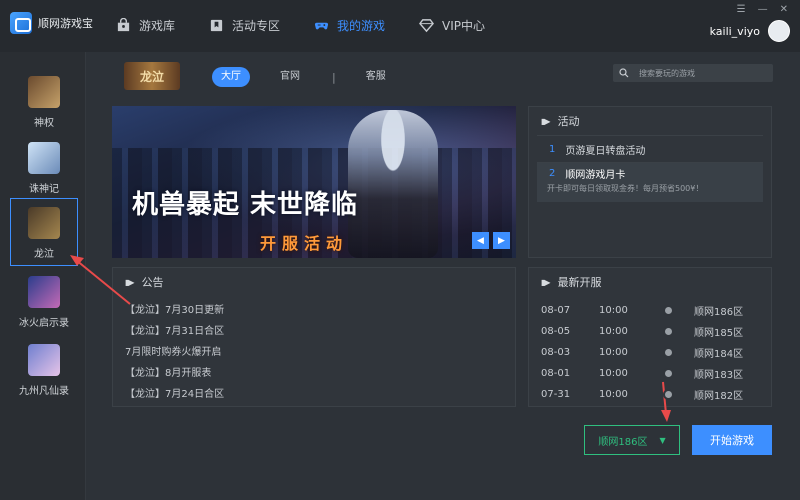  Describe the element at coordinates (44, 123) in the screenshot. I see `sidebar-game-label: 神权` at that location.